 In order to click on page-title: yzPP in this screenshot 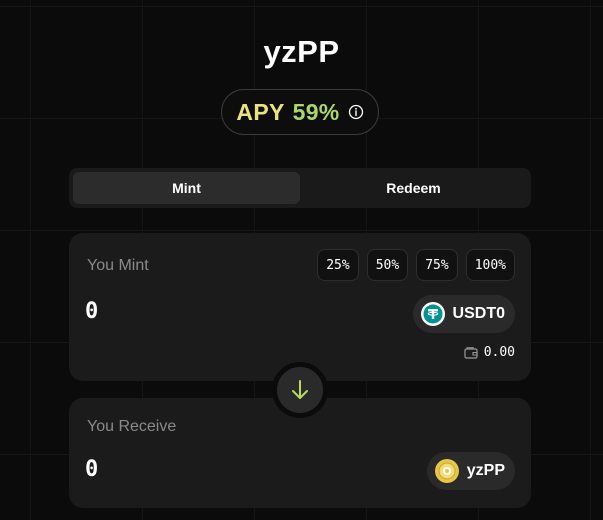, I will do `click(301, 51)`.